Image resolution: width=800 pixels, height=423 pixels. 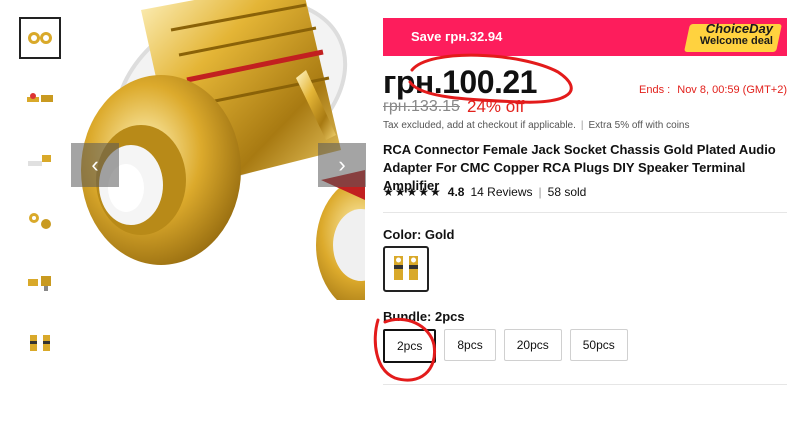 I want to click on bundle-option-2pcs: 2pcs, so click(x=410, y=346).